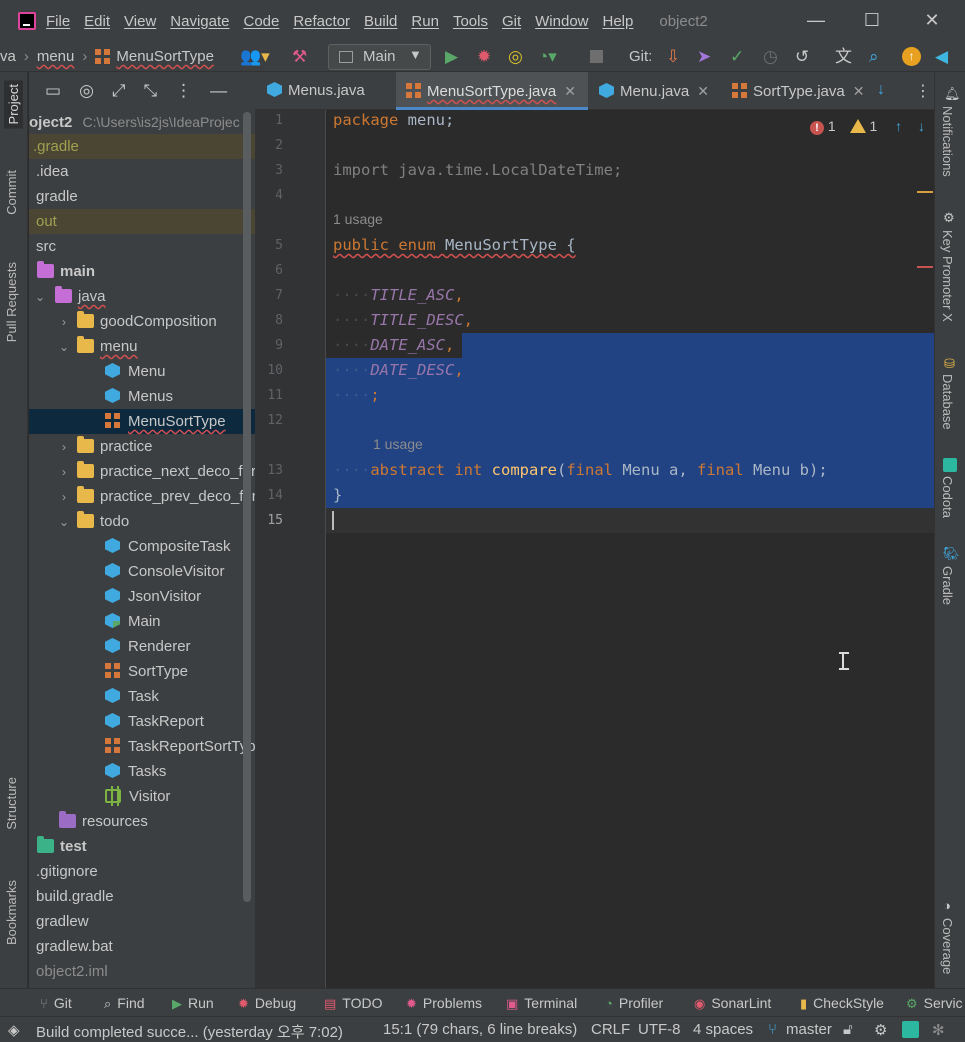 The height and width of the screenshot is (1042, 965). I want to click on inspector-icon: ✻, so click(938, 1030).